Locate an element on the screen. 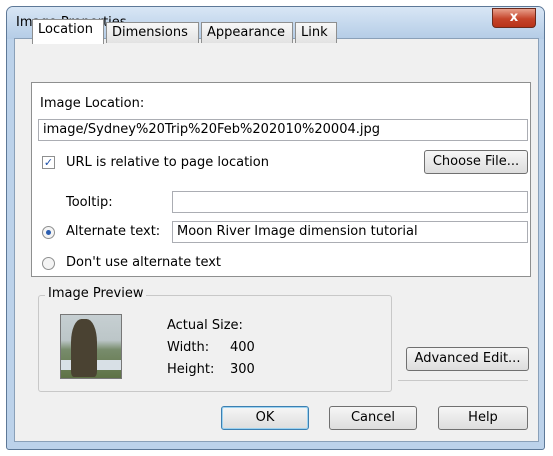 This screenshot has width=553, height=456. tab-link: Link is located at coordinates (316, 32).